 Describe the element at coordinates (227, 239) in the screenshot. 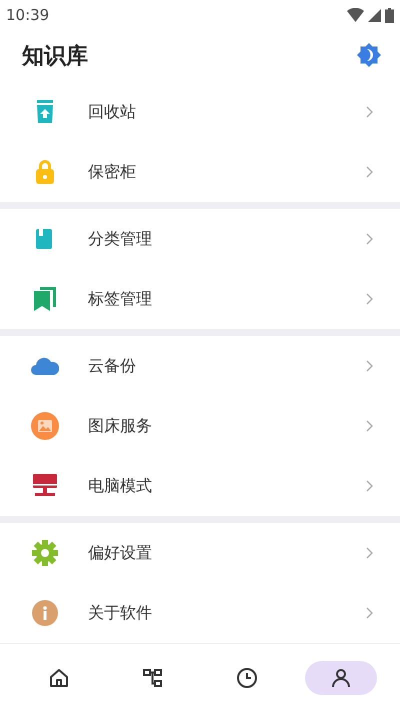

I see `menu-item: 分类管理` at that location.